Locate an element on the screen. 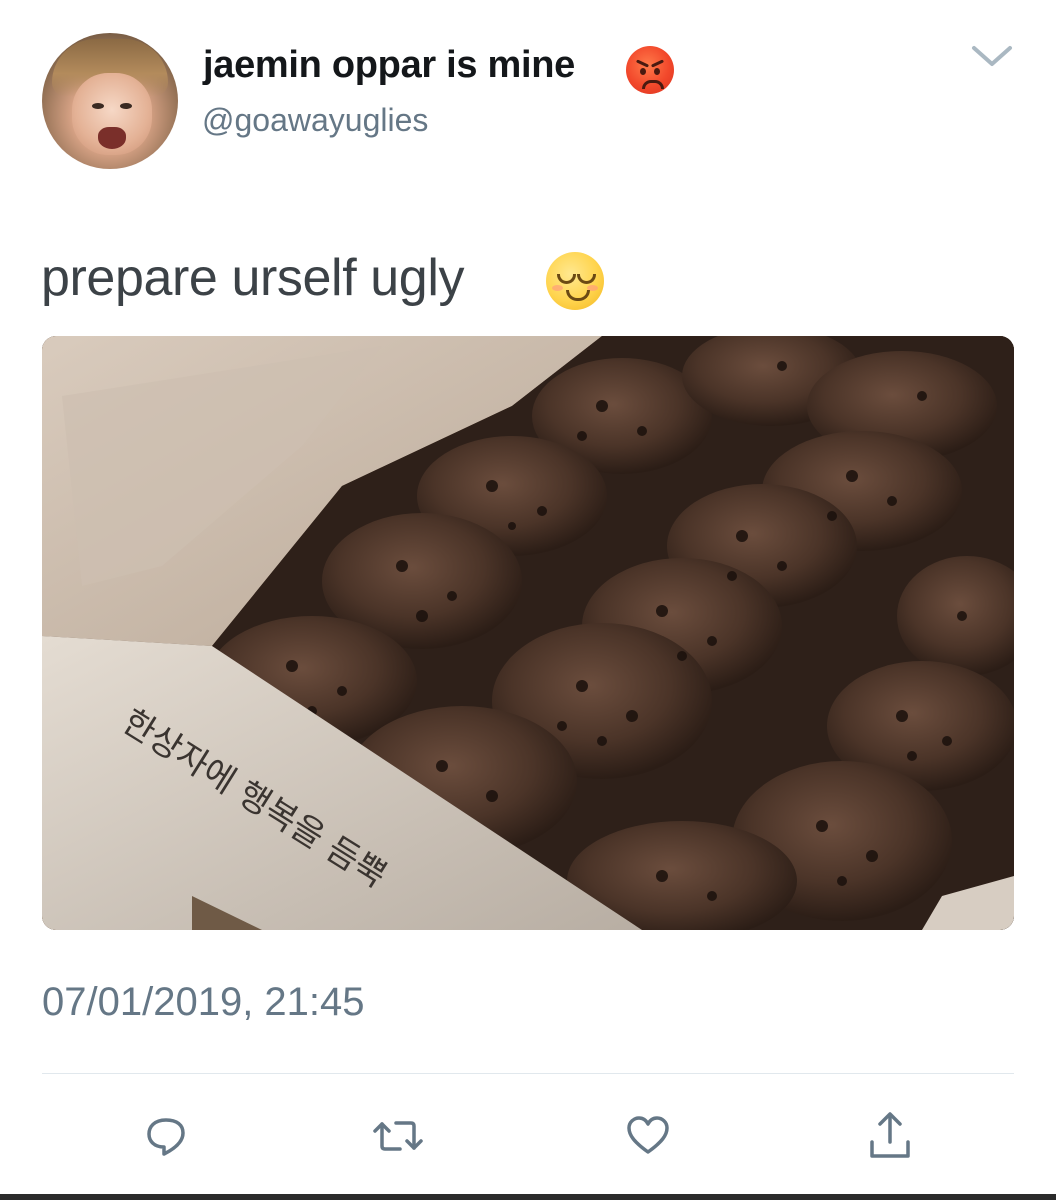 This screenshot has width=1056, height=1200. like-button is located at coordinates (648, 1136).